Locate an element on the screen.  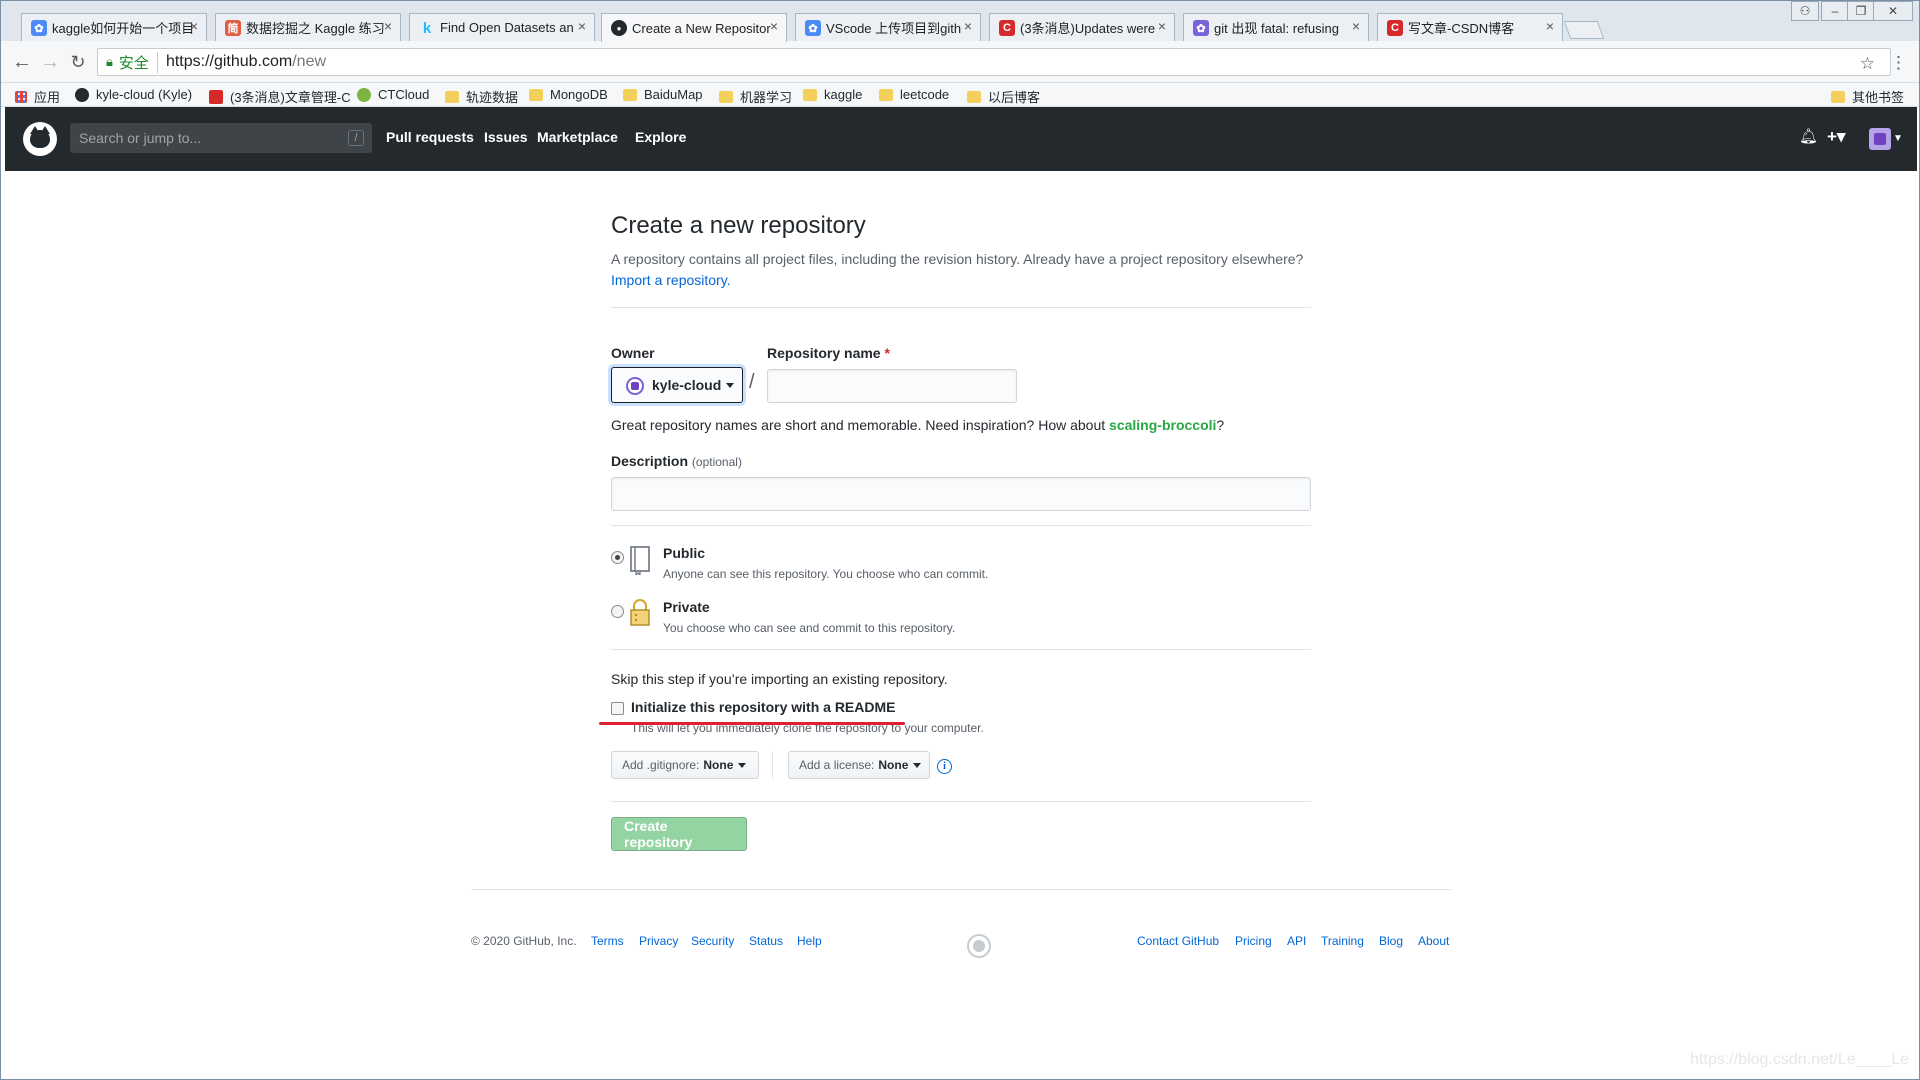
description-label-text: Description is located at coordinates (650, 461).